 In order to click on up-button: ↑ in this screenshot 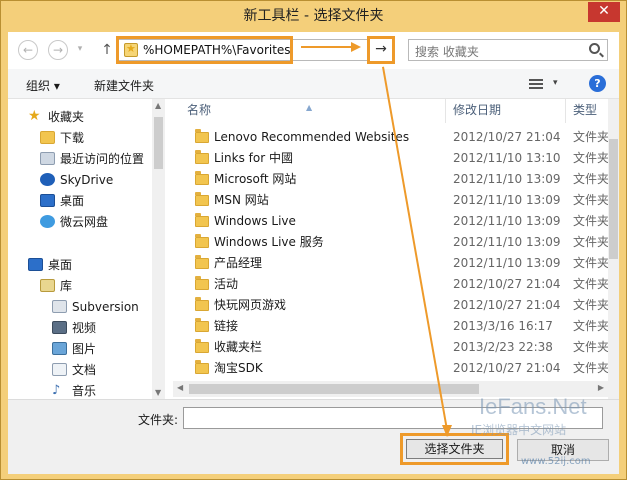, I will do `click(107, 50)`.